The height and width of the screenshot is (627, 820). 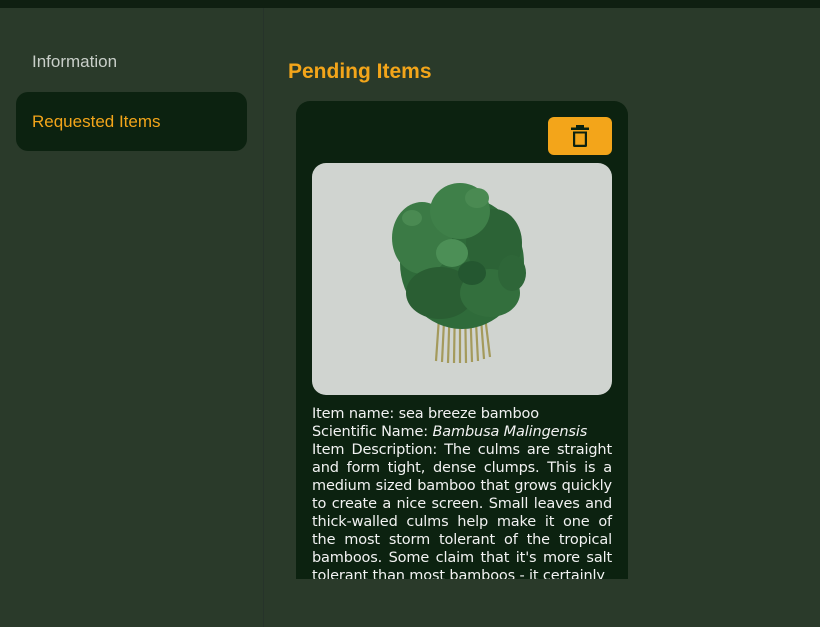 What do you see at coordinates (75, 61) in the screenshot?
I see `sidebar-item-label: Information` at bounding box center [75, 61].